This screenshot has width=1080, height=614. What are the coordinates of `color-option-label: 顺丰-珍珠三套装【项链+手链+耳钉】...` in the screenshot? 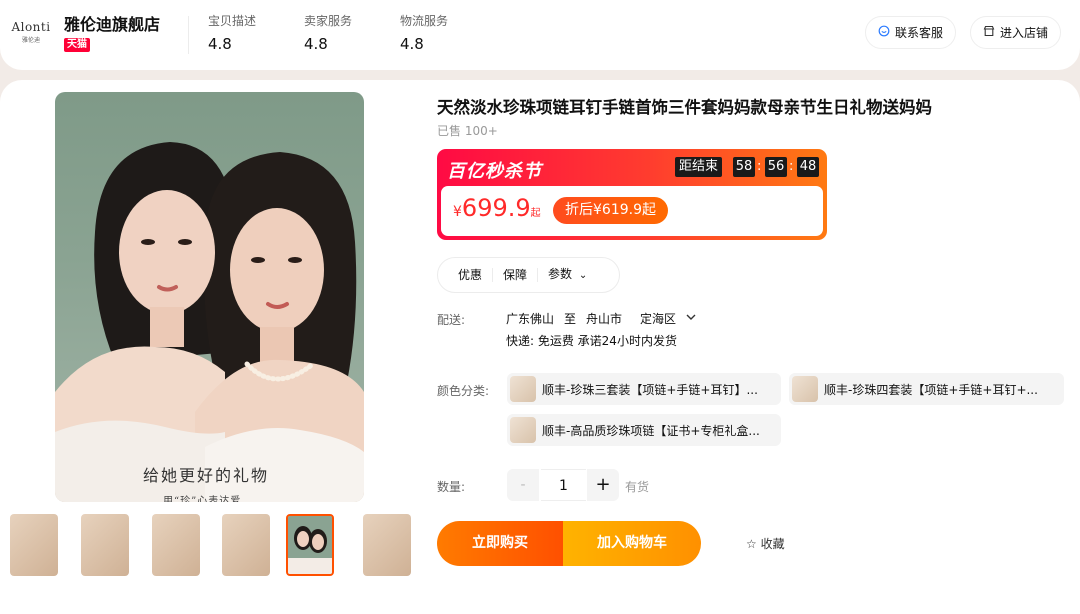 It's located at (650, 389).